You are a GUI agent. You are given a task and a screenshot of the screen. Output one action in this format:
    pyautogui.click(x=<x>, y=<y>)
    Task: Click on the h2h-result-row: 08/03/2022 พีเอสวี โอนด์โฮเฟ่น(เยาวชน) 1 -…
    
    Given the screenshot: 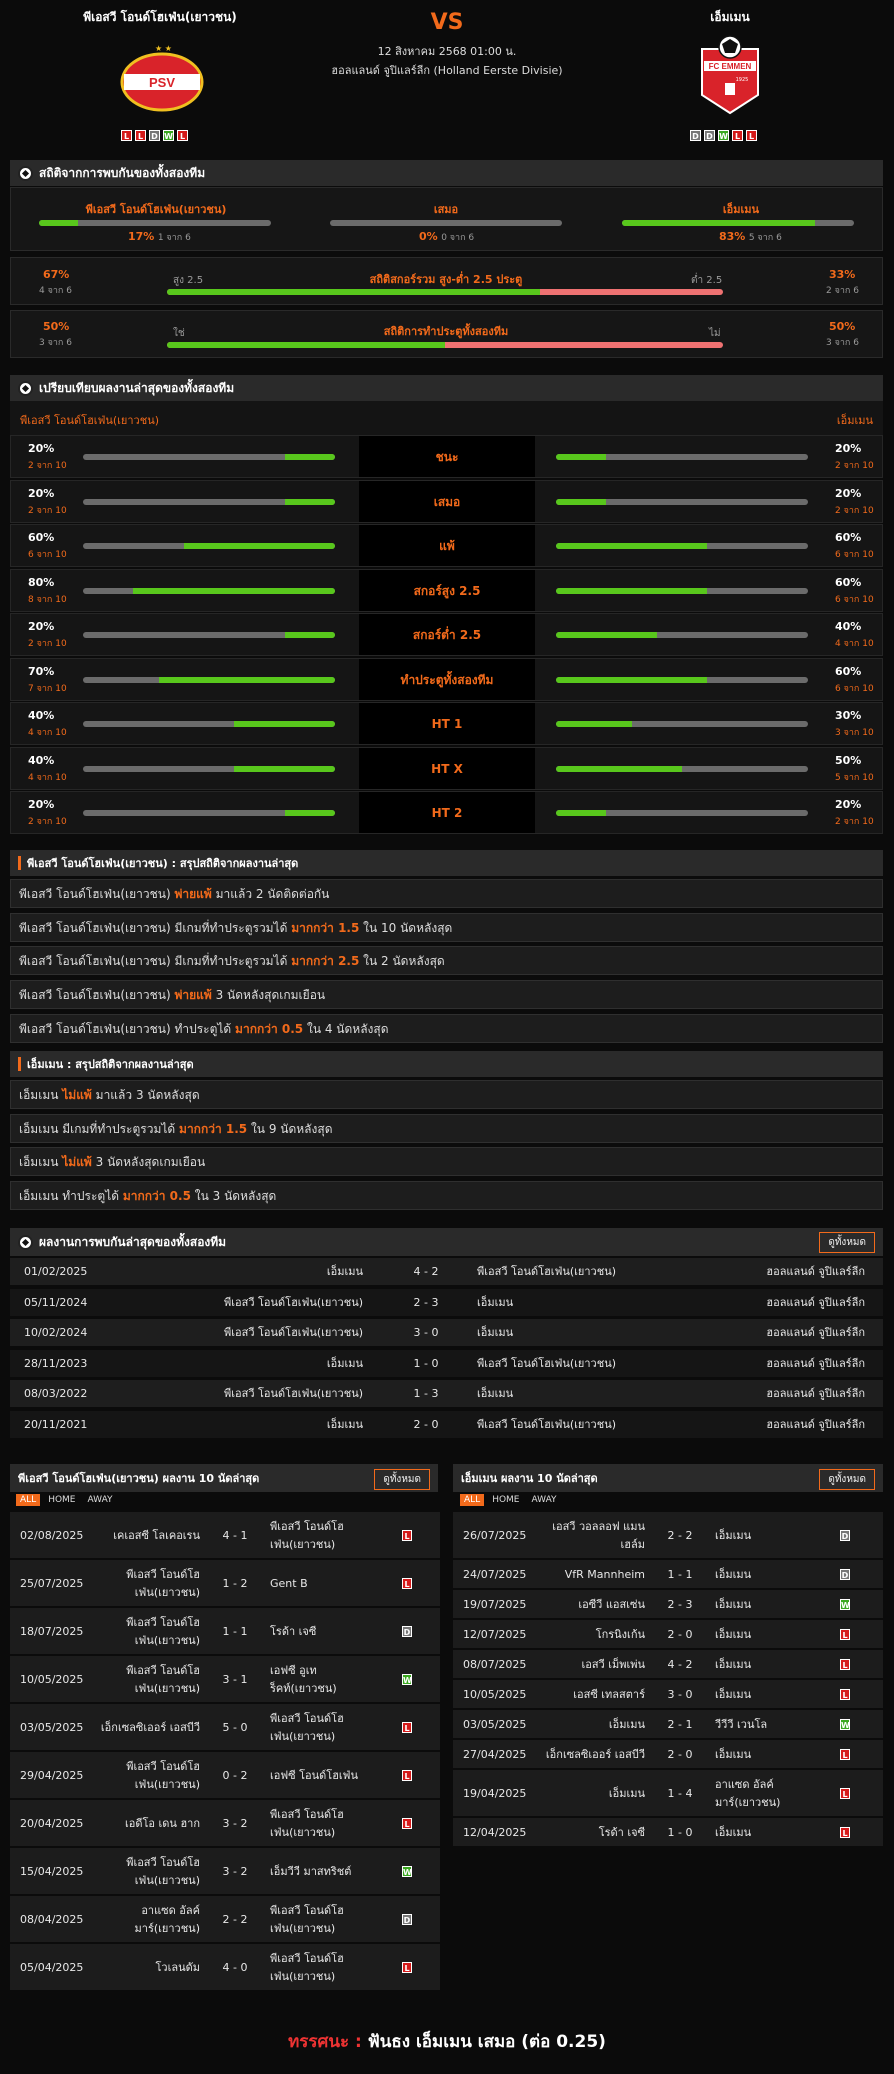 What is the action you would take?
    pyautogui.click(x=446, y=1394)
    